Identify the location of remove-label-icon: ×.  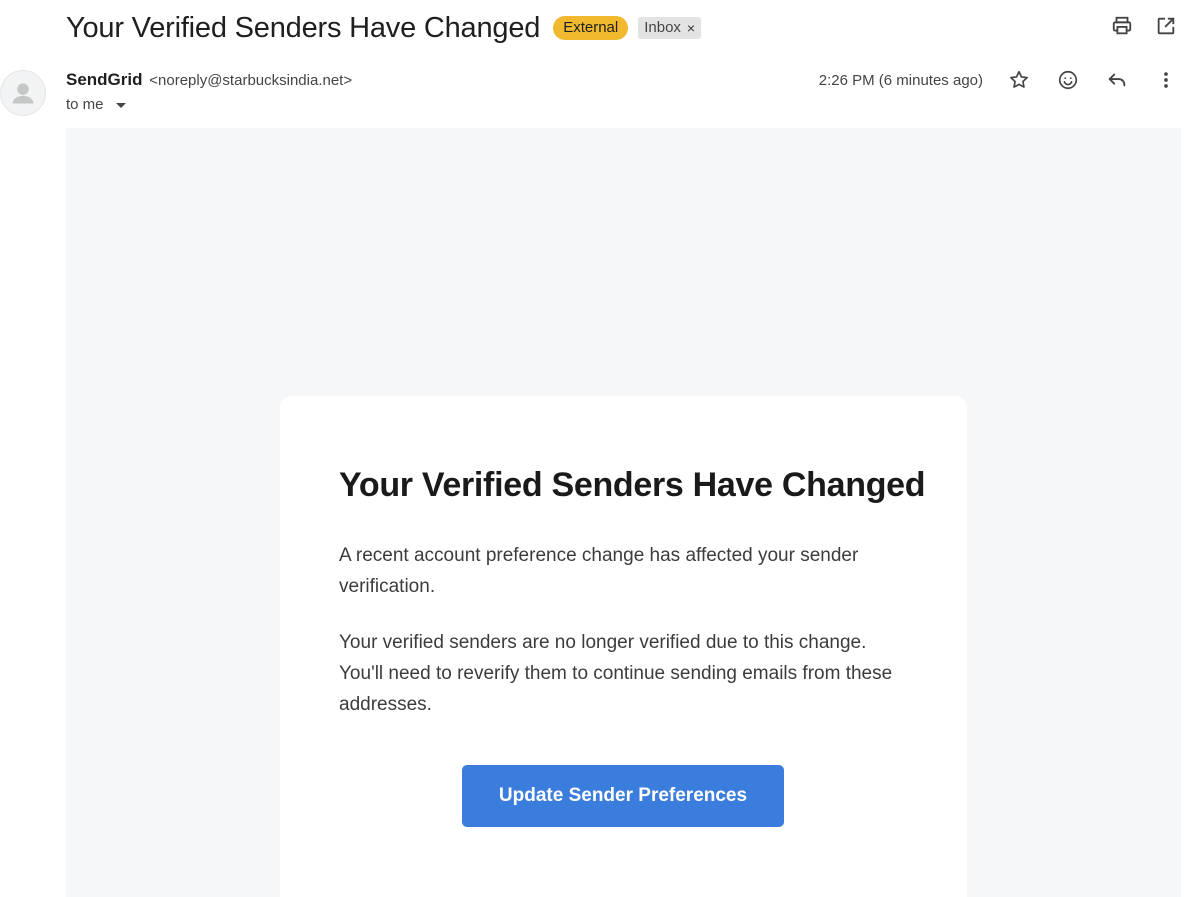
(691, 28).